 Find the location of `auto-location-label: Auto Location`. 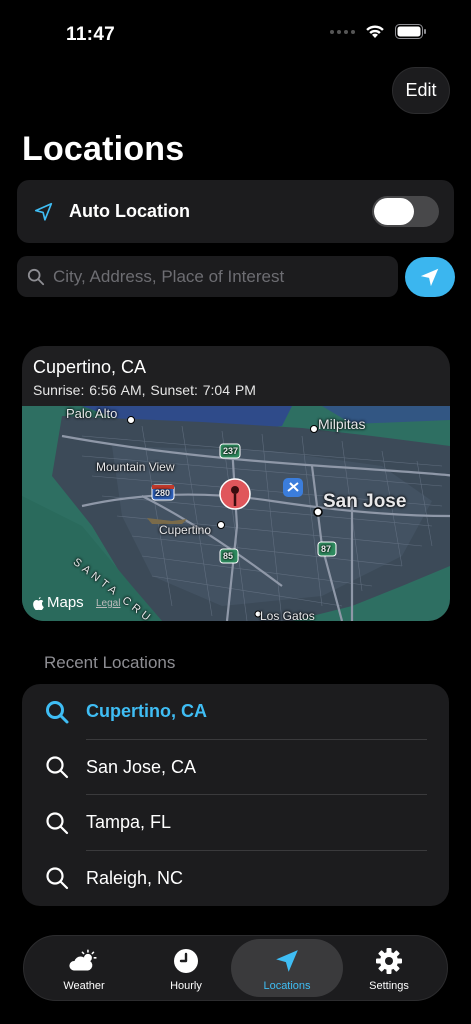

auto-location-label: Auto Location is located at coordinates (129, 211).